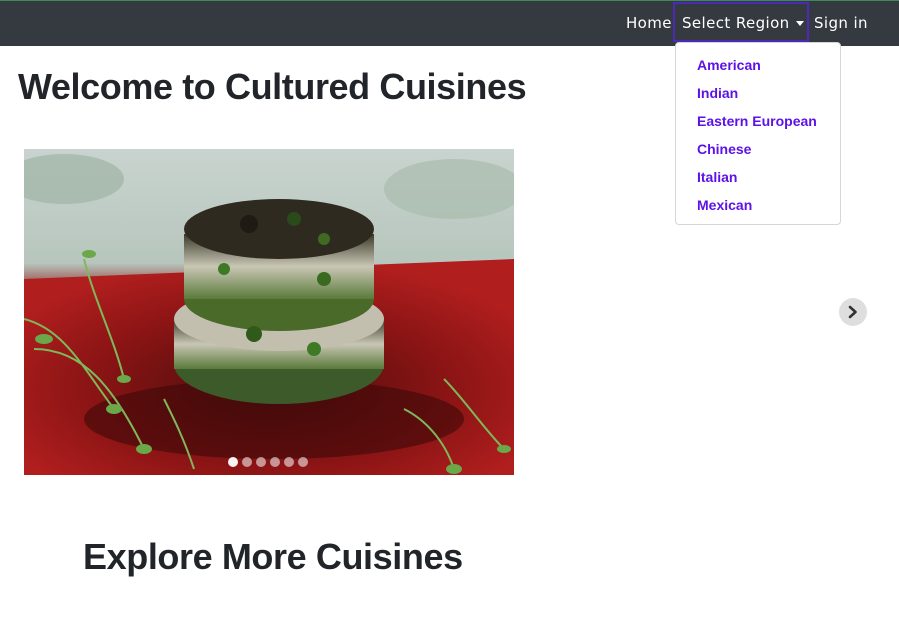  What do you see at coordinates (758, 93) in the screenshot?
I see `dropdown-item-indian: Indian` at bounding box center [758, 93].